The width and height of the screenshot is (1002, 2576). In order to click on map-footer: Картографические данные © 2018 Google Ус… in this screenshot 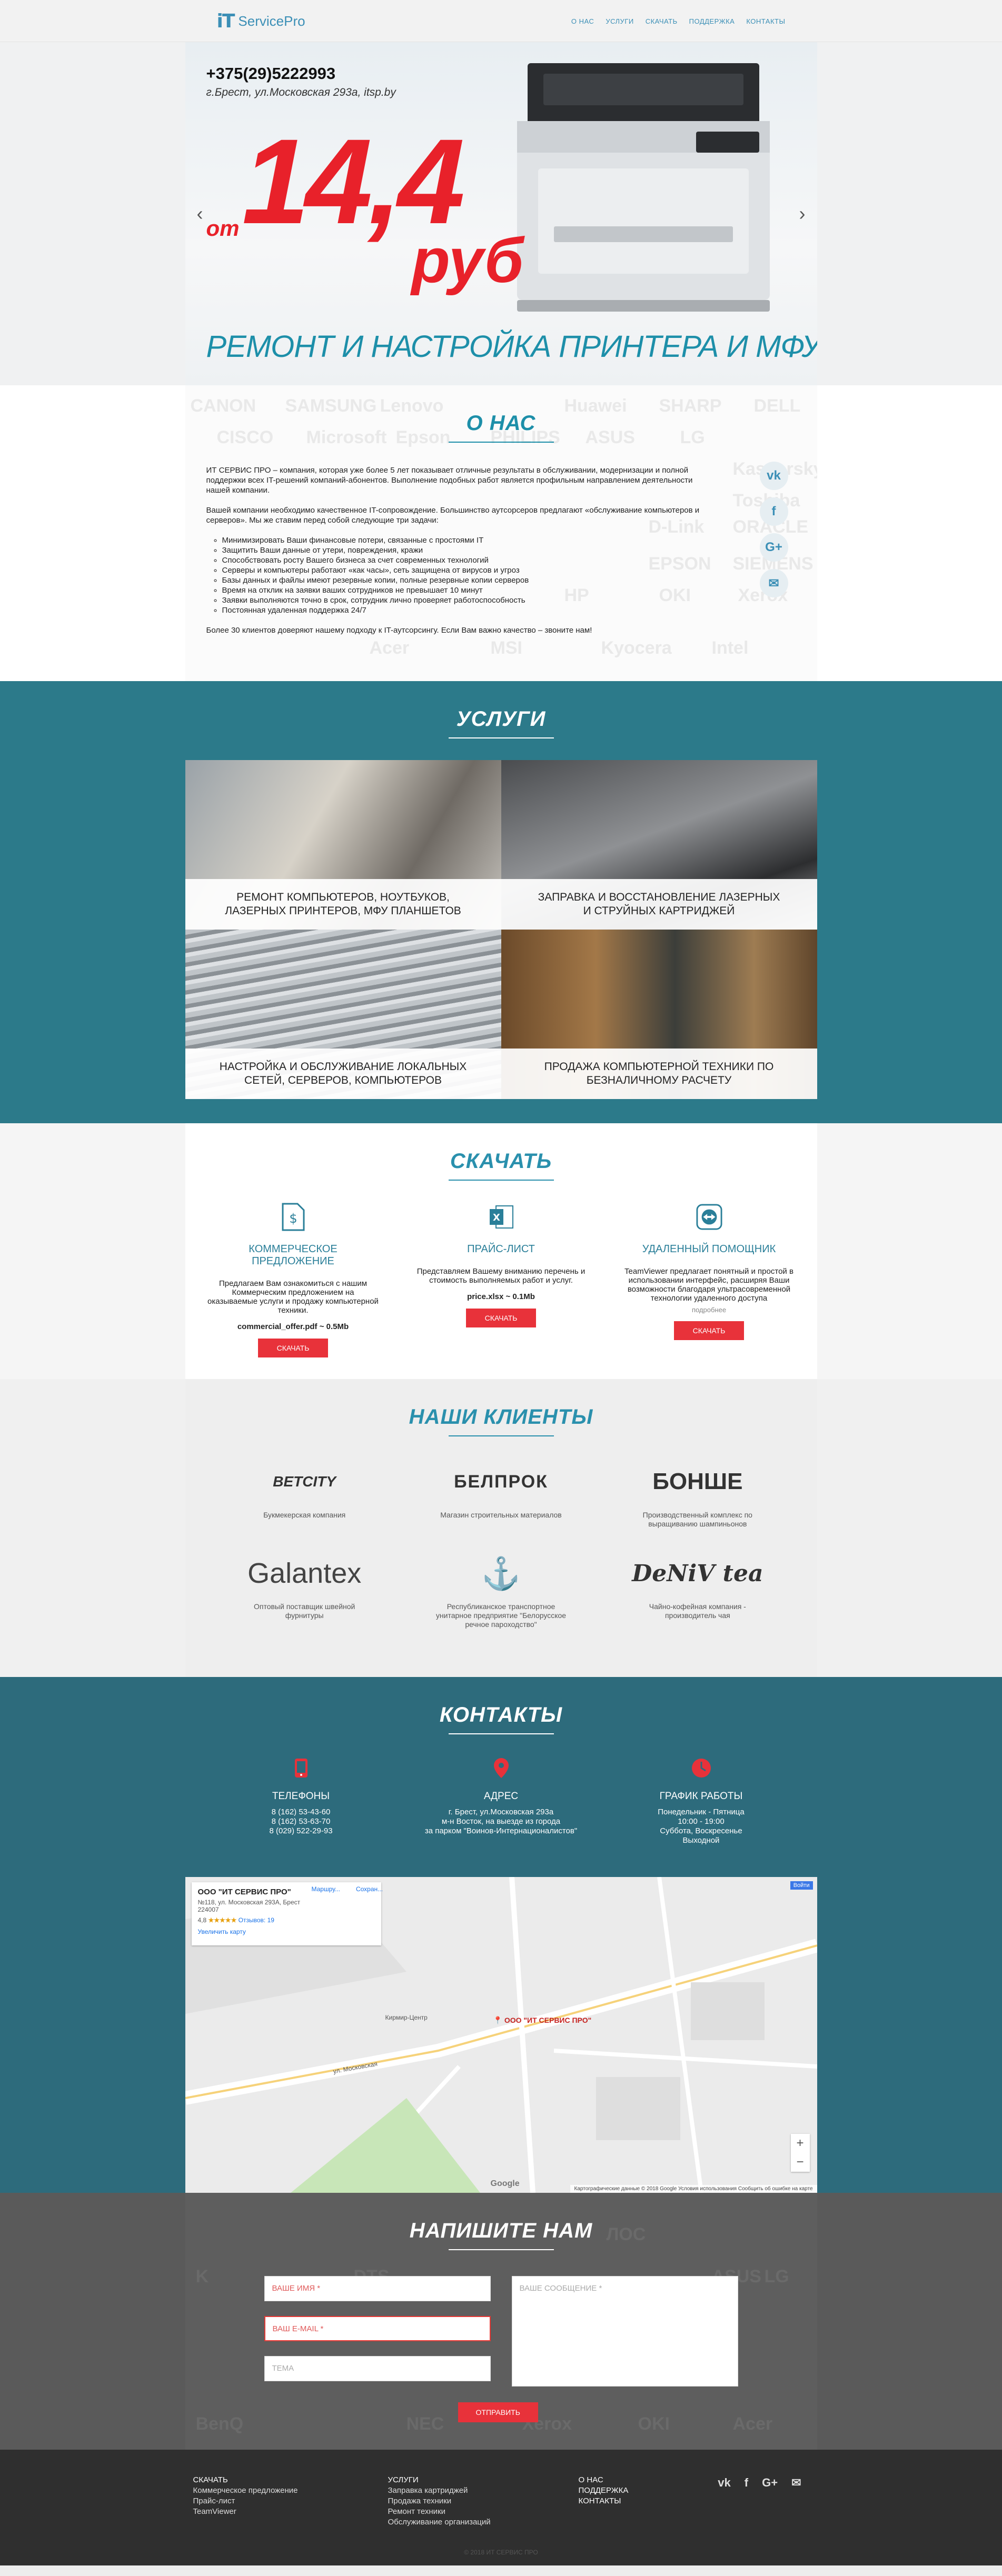, I will do `click(693, 2189)`.